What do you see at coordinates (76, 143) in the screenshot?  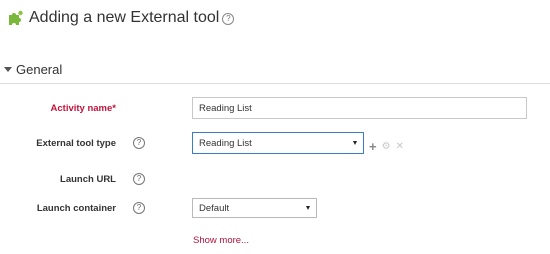 I see `external-tool-type-label: External tool type` at bounding box center [76, 143].